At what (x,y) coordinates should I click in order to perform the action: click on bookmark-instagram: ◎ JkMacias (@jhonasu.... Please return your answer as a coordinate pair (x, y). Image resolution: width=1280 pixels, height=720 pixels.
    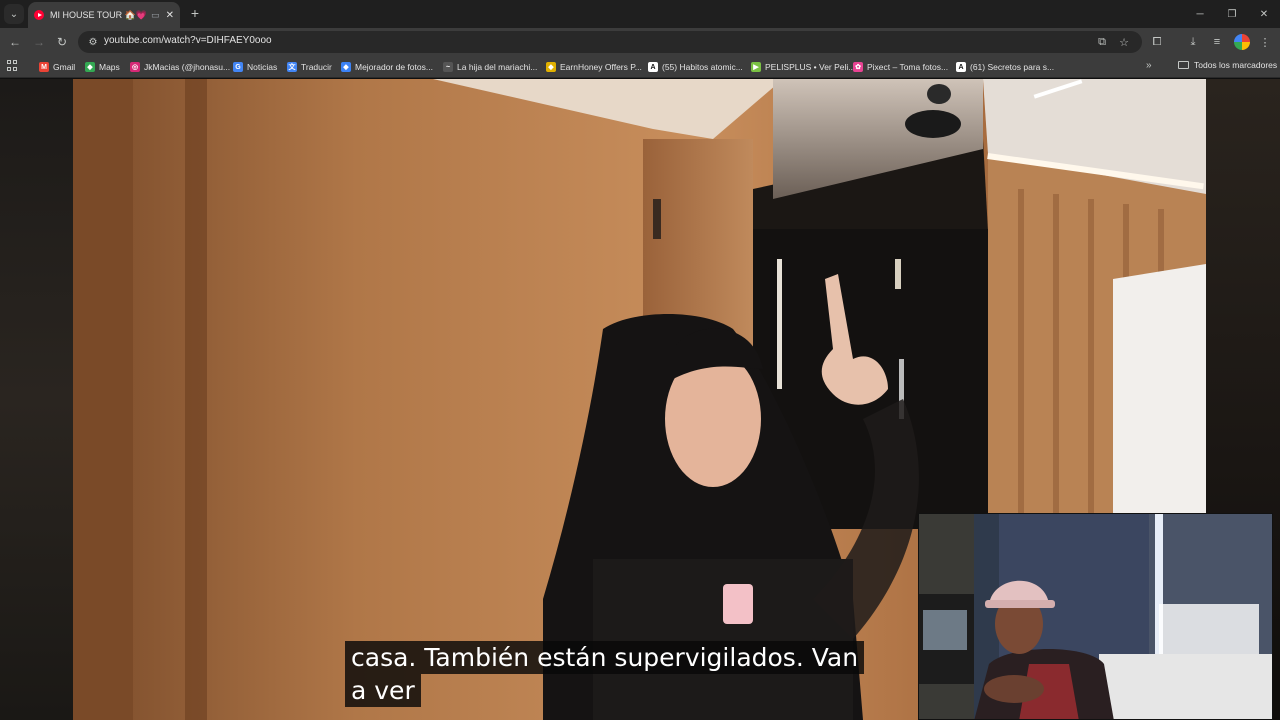
    Looking at the image, I should click on (180, 67).